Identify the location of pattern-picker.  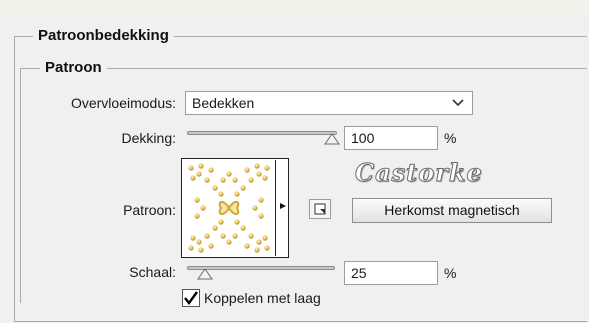
(235, 208).